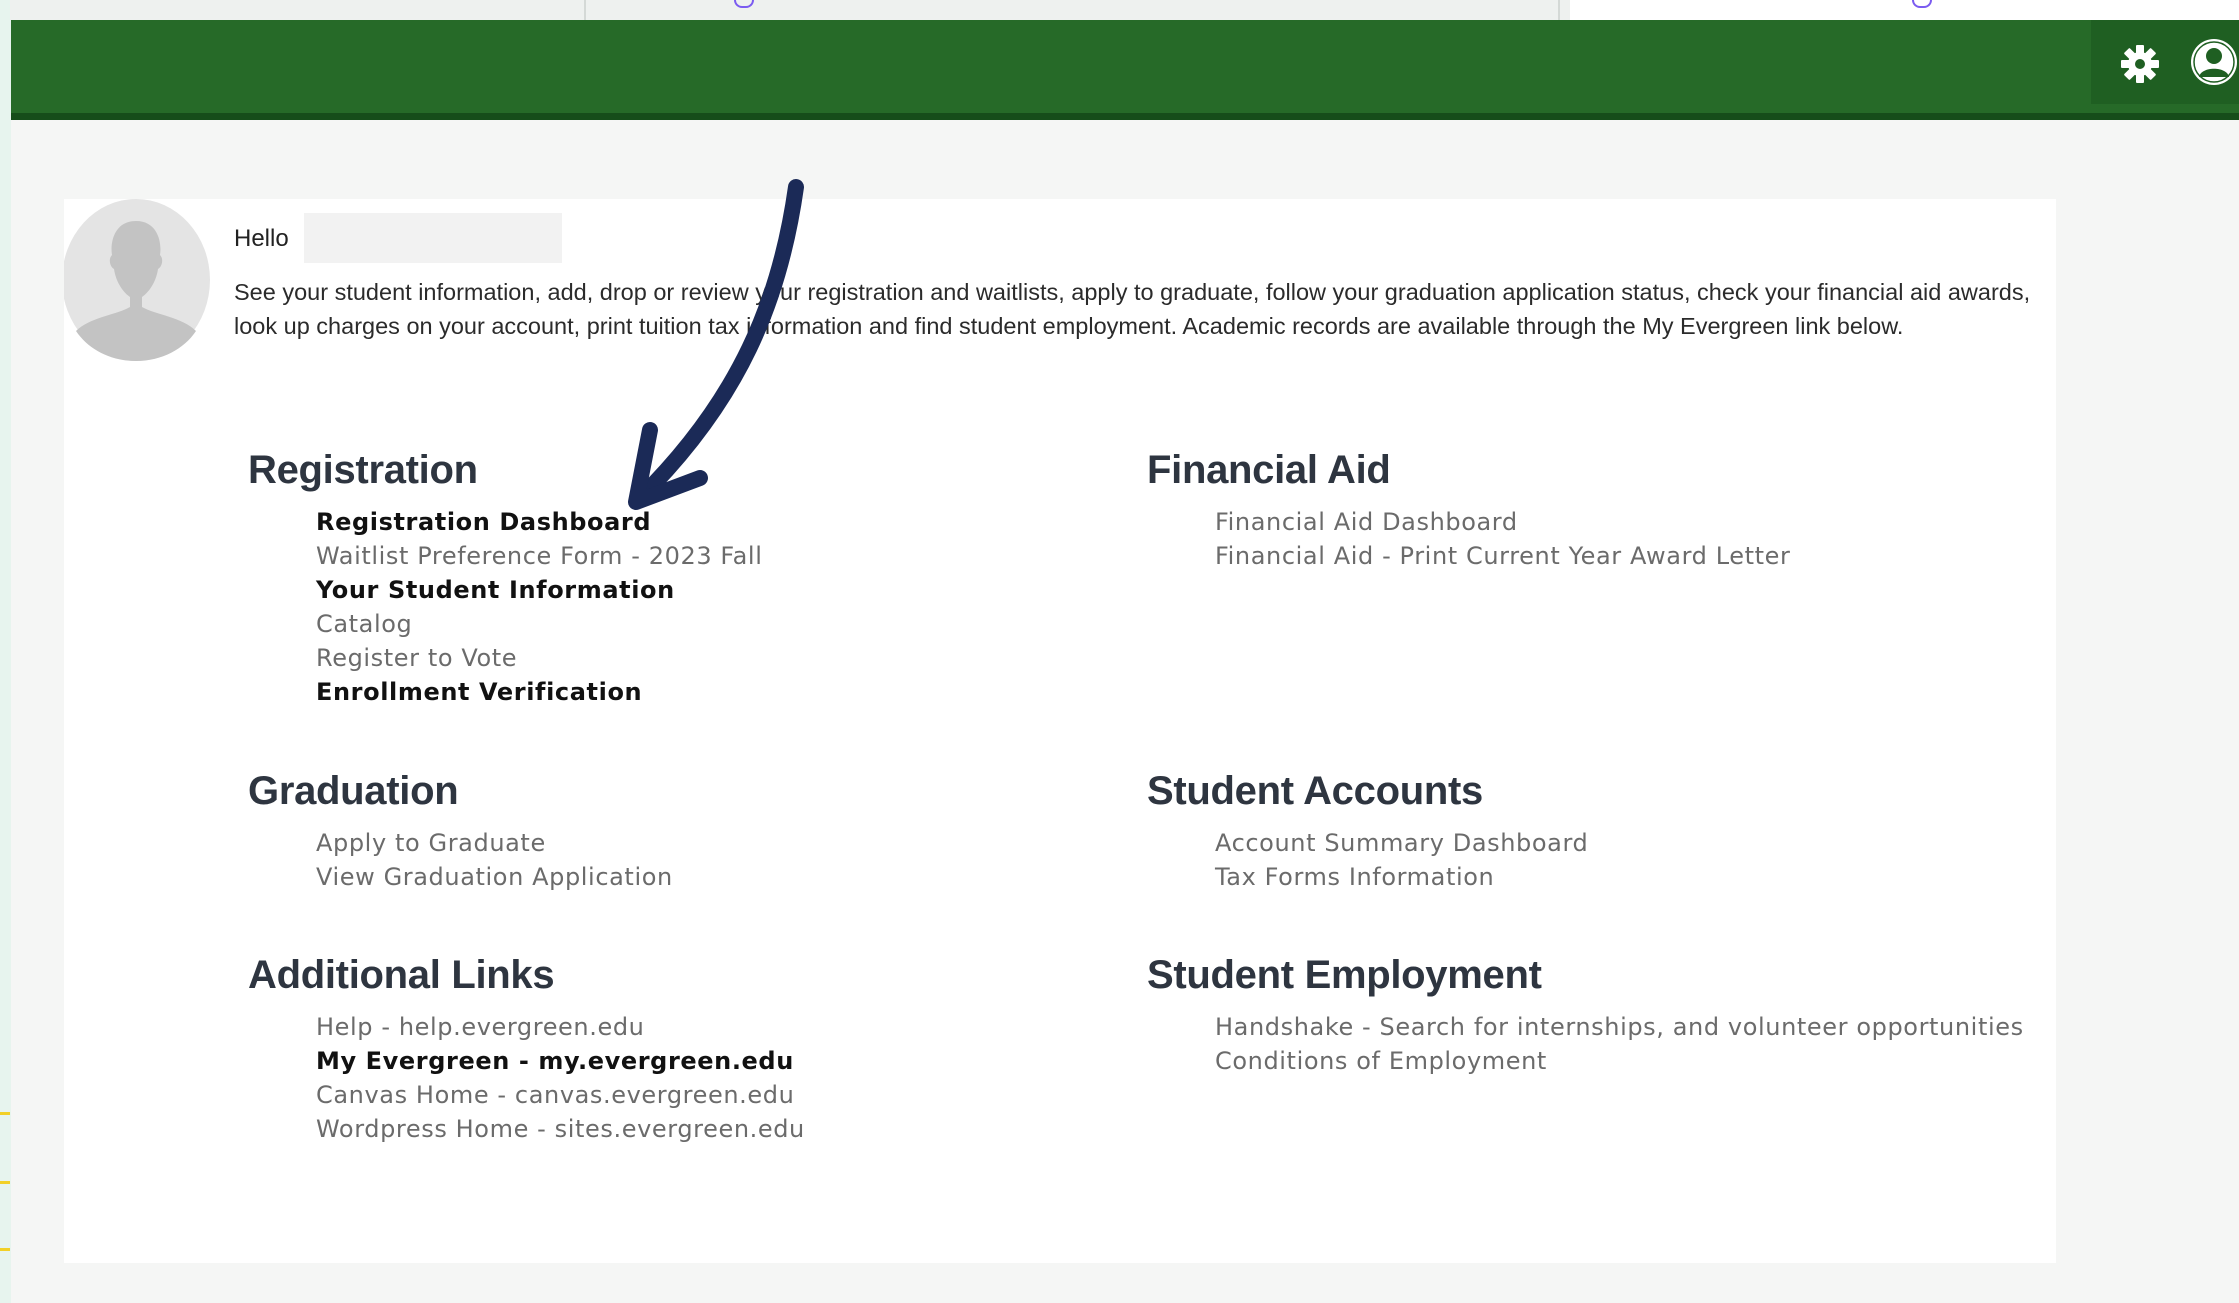 The height and width of the screenshot is (1303, 2239). Describe the element at coordinates (433, 238) in the screenshot. I see `redacted-name` at that location.